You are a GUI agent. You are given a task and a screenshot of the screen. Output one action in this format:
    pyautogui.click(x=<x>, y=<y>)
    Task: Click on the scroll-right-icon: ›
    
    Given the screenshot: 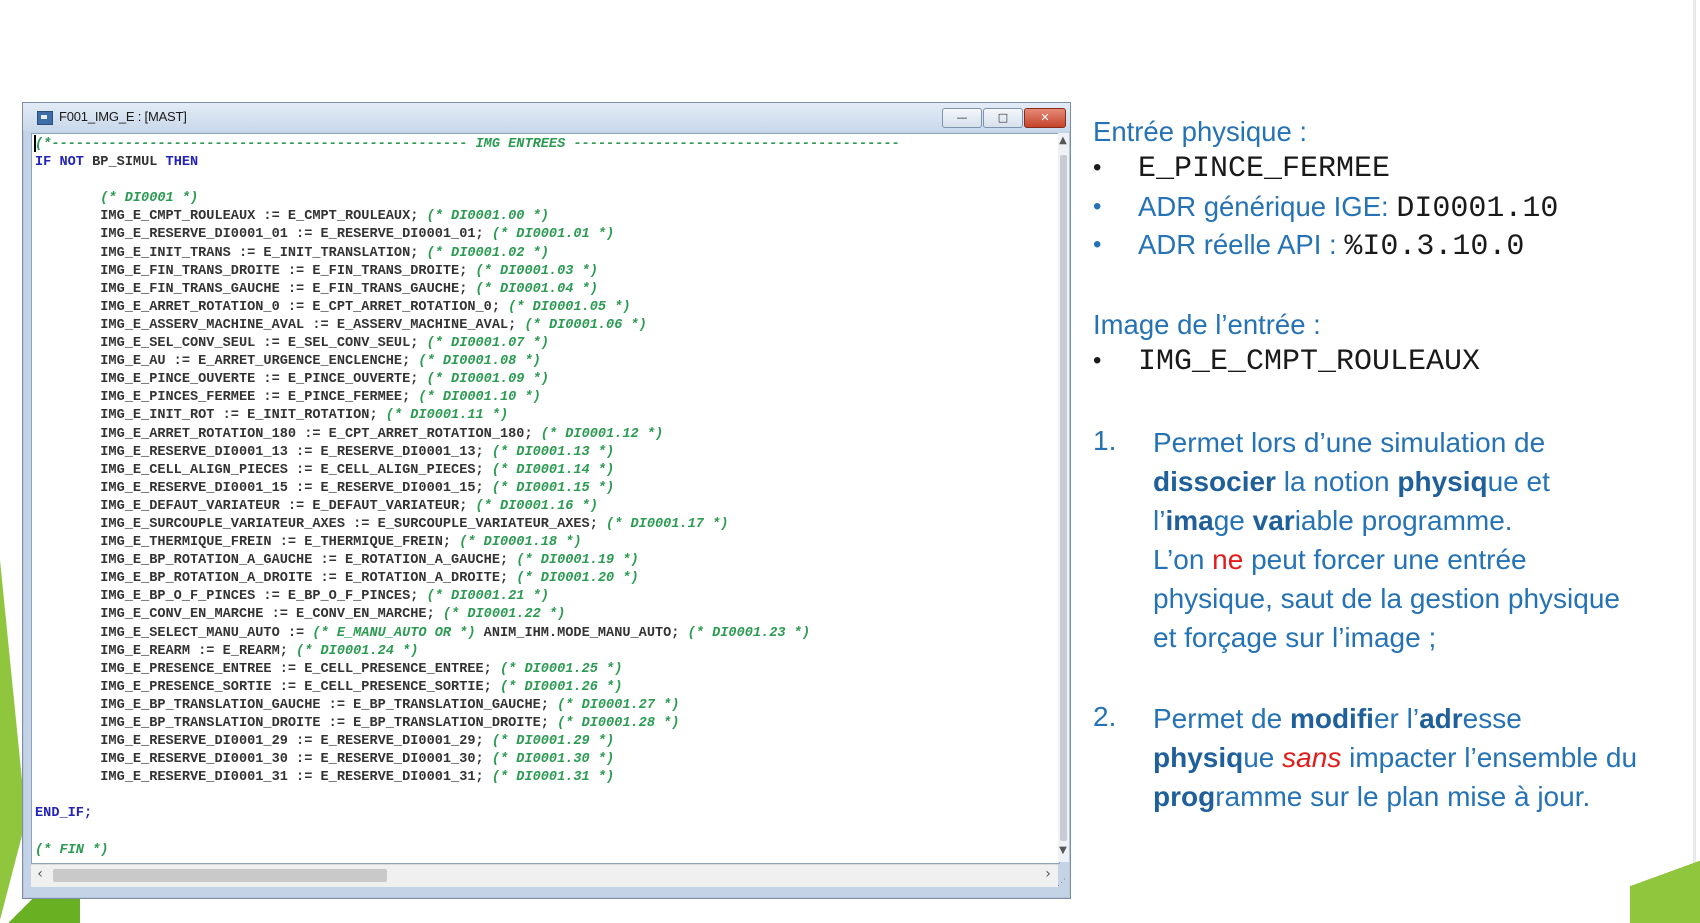 What is the action you would take?
    pyautogui.click(x=1048, y=875)
    